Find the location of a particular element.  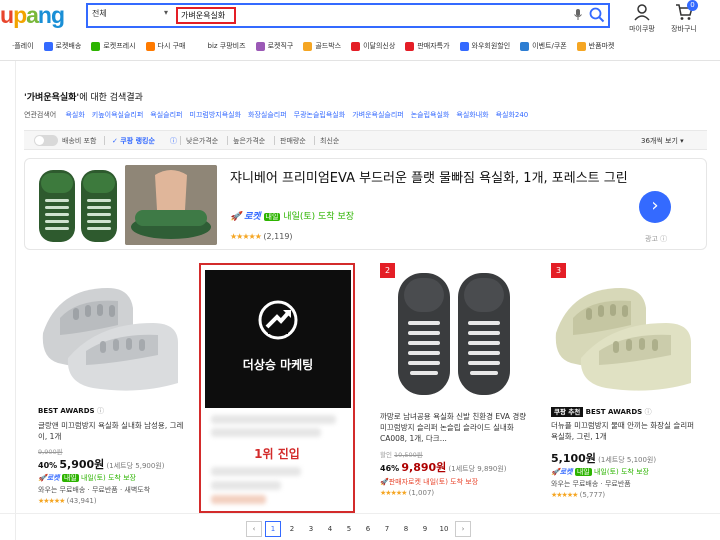

delivery-info: 🚀로켓 내일 내일(토) 도착 보장 is located at coordinates (87, 478).